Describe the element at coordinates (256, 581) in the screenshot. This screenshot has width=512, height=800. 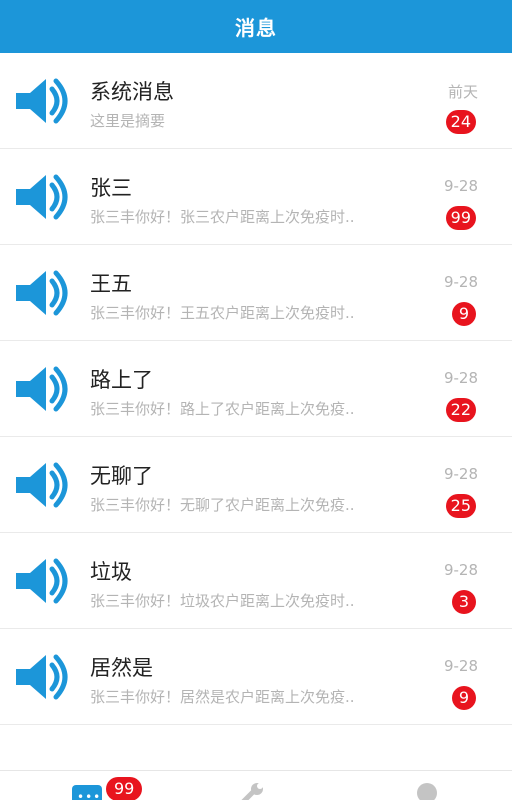
I see `message-row-laji: 垃圾 张三丰你好！垃圾农户距离上次免疫时.. 9-28 3` at that location.